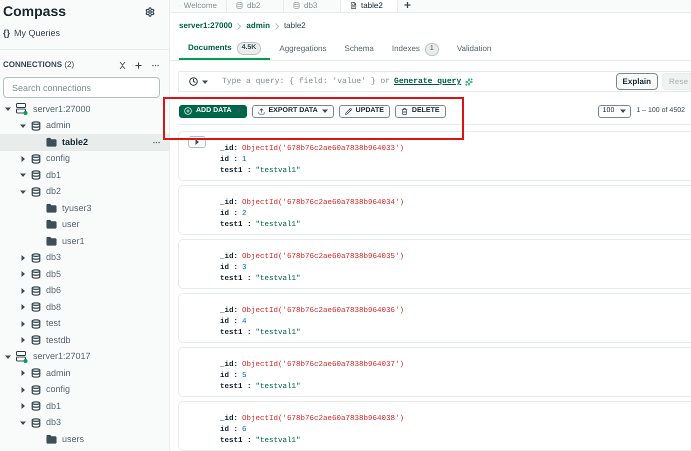 This screenshot has height=451, width=691. Describe the element at coordinates (353, 5) in the screenshot. I see `document-icon` at that location.